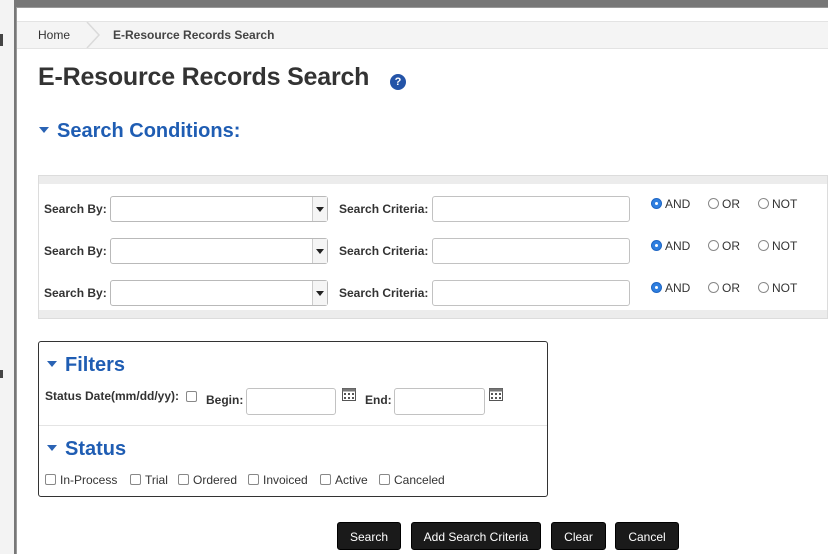 The height and width of the screenshot is (554, 828). I want to click on status-ordered-checkbox: Ordered, so click(207, 480).